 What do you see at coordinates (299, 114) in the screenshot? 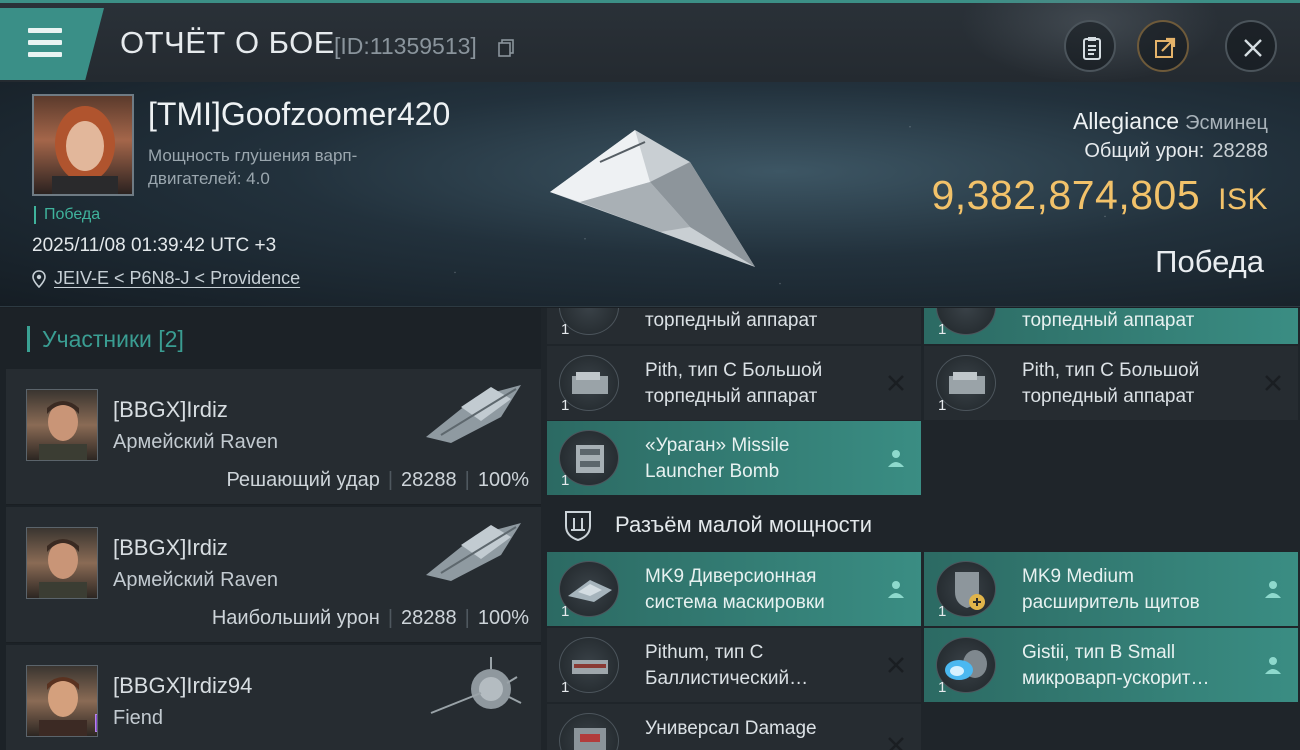
I see `pilot-name: [TMI]Goofzoomer420` at bounding box center [299, 114].